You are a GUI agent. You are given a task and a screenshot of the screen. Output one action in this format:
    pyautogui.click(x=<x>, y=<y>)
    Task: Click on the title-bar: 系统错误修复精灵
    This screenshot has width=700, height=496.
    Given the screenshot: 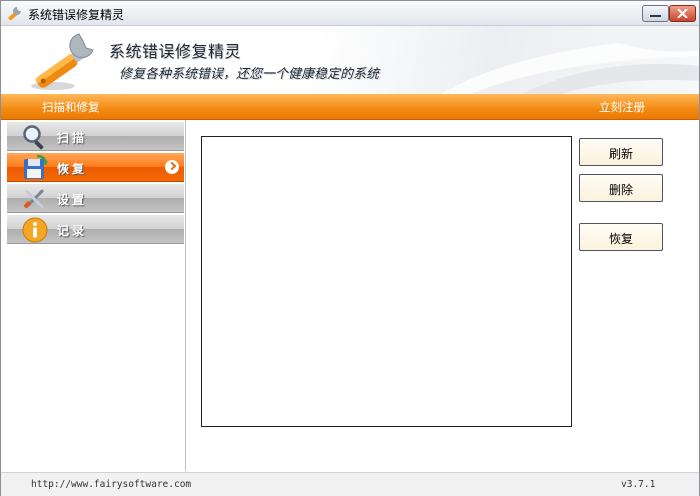 What is the action you would take?
    pyautogui.click(x=350, y=13)
    